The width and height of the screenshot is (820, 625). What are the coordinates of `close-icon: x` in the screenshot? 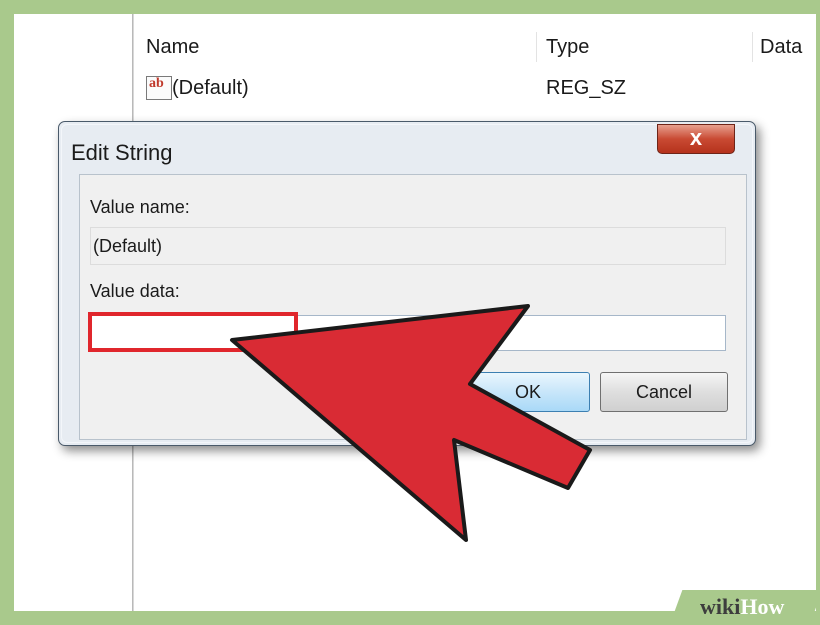 It's located at (696, 137).